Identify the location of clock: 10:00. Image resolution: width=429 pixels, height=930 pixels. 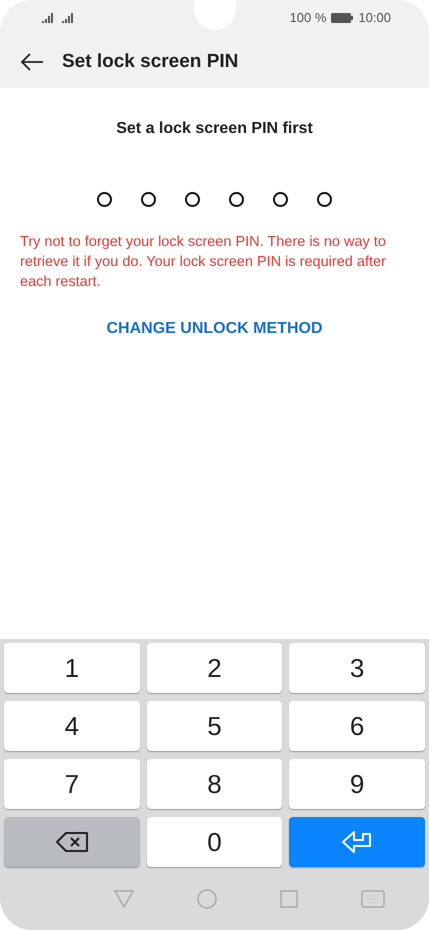
(374, 17).